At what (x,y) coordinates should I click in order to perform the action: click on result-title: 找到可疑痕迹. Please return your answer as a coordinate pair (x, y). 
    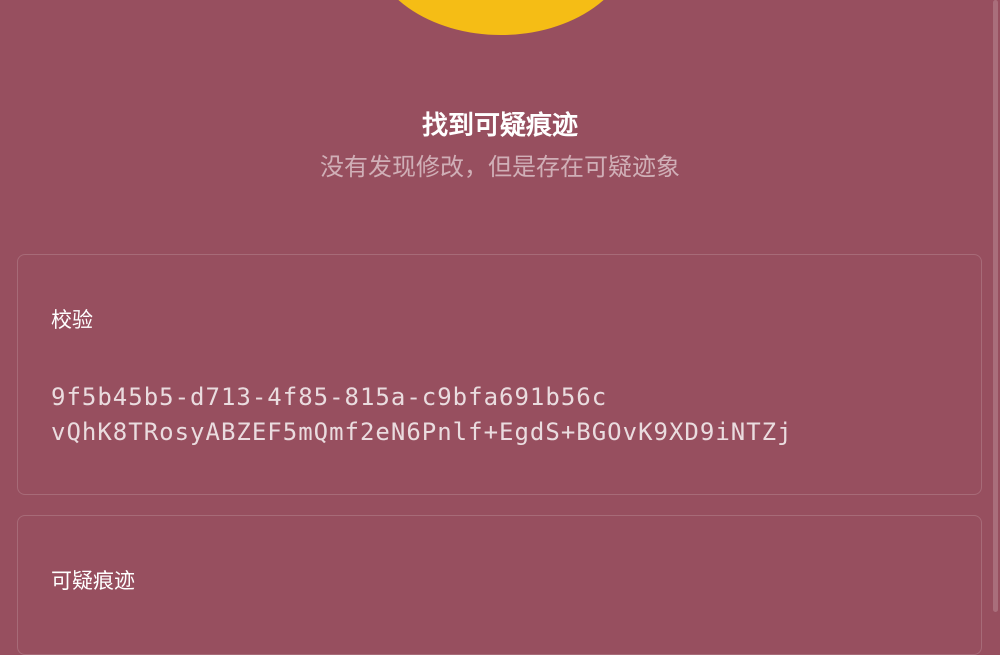
    Looking at the image, I should click on (499, 126).